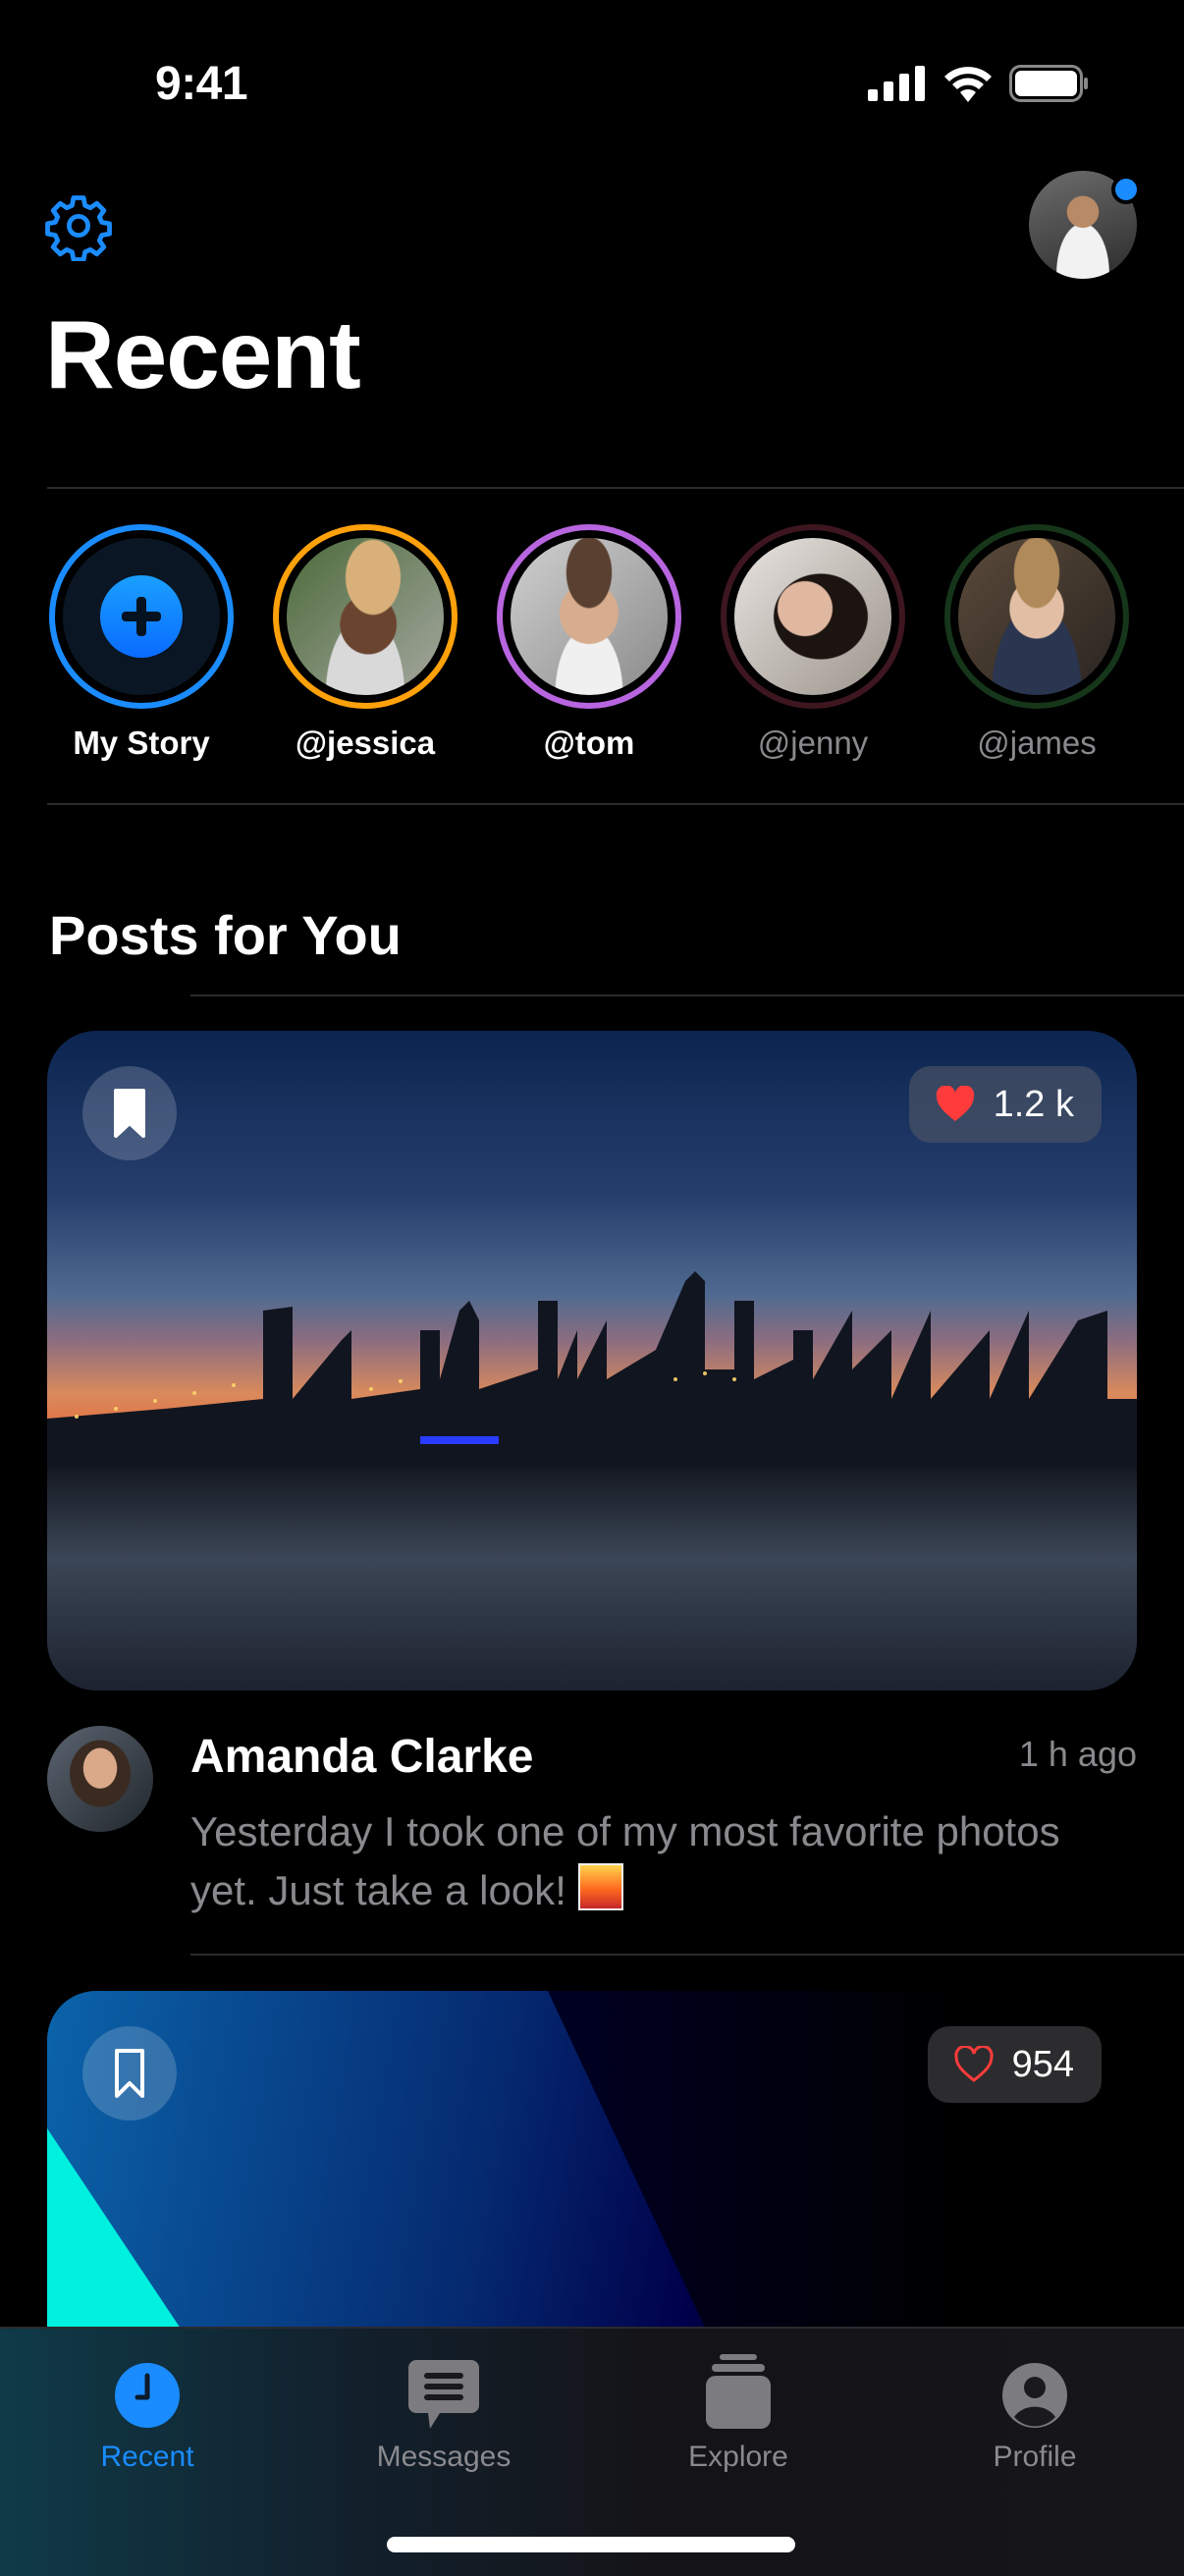  I want to click on story-james: @james, so click(1037, 643).